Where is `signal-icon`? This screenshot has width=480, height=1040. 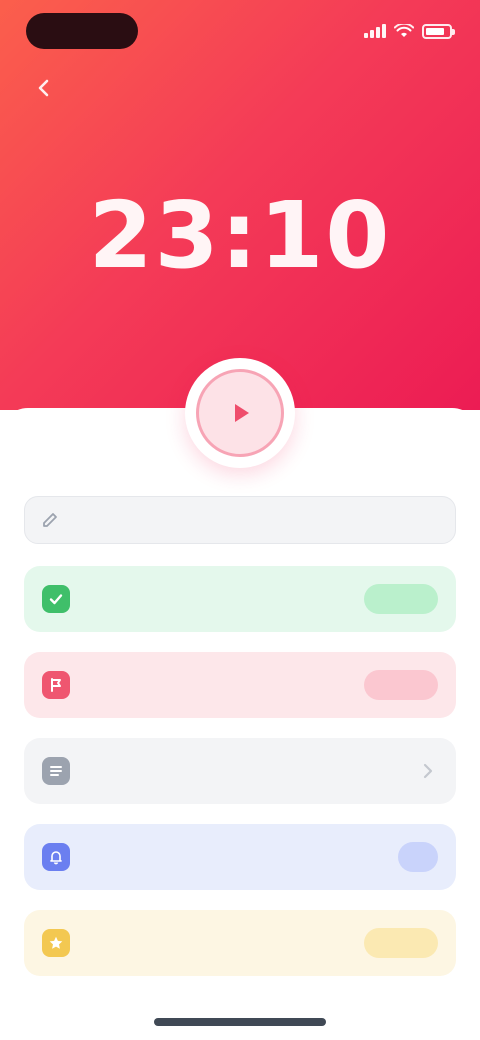
signal-icon is located at coordinates (375, 31).